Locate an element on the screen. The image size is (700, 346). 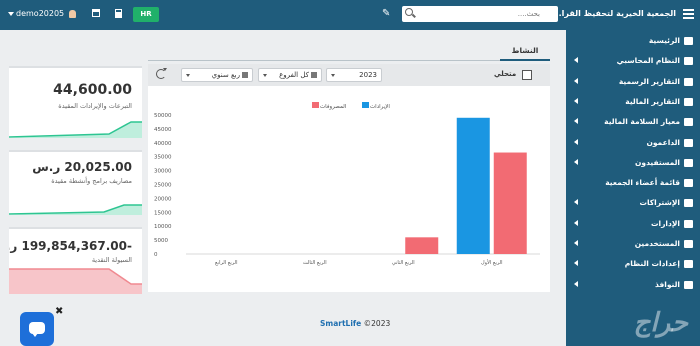
sidebar-item-label: الداعمون is located at coordinates (663, 142).